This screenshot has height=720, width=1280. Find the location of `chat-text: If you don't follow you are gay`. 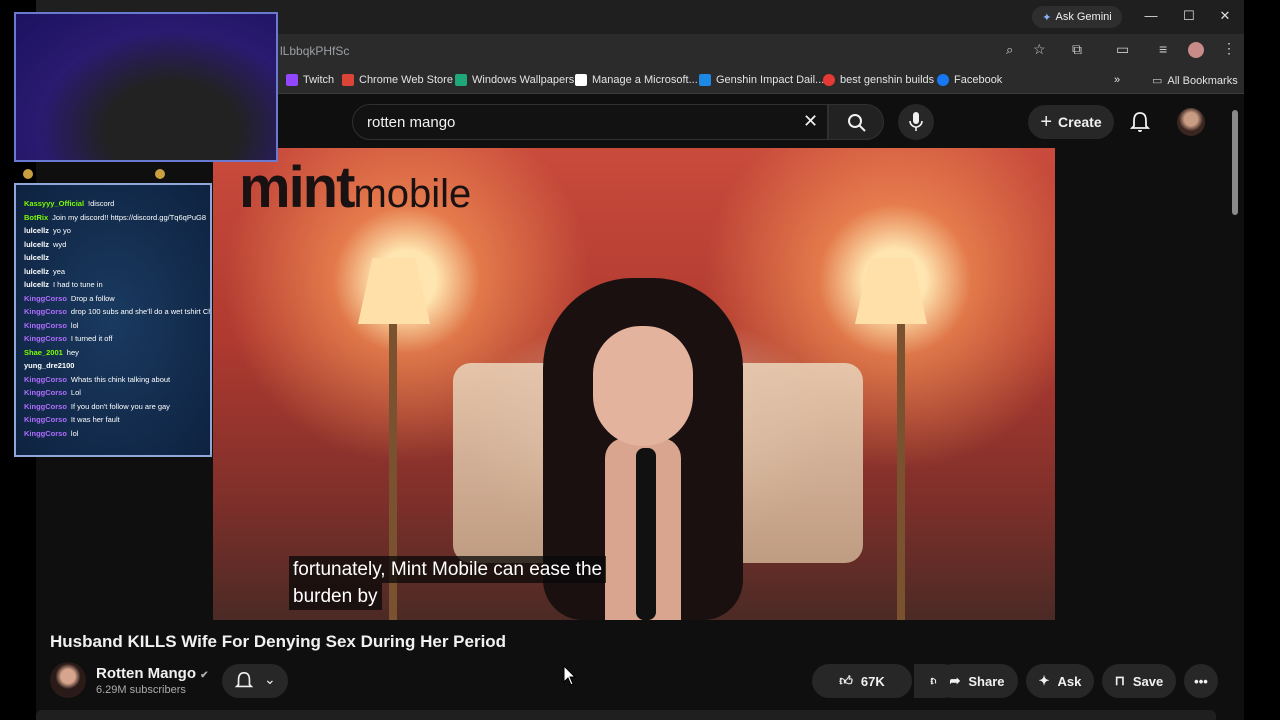

chat-text: If you don't follow you are gay is located at coordinates (120, 406).